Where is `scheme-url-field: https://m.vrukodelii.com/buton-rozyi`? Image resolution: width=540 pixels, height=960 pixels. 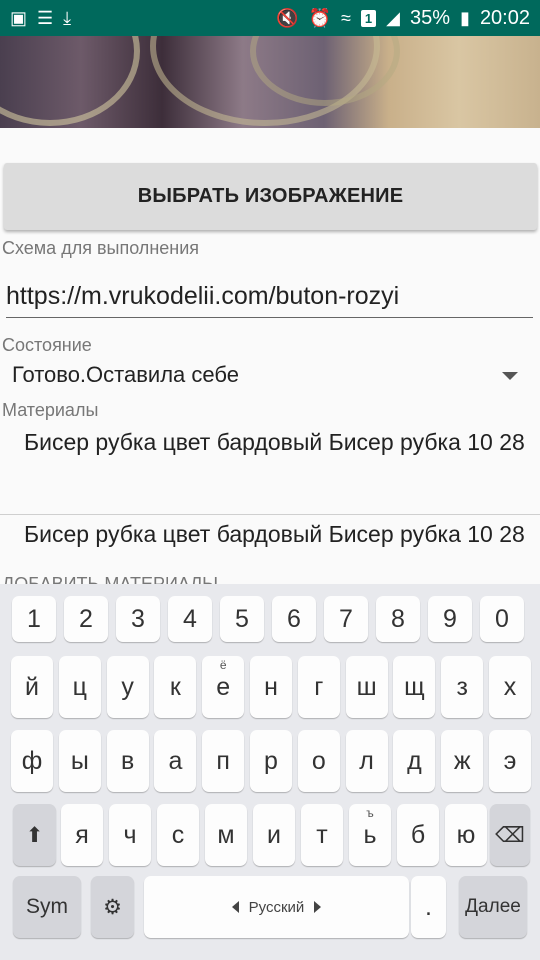
scheme-url-field: https://m.vrukodelii.com/buton-rozyi is located at coordinates (269, 297).